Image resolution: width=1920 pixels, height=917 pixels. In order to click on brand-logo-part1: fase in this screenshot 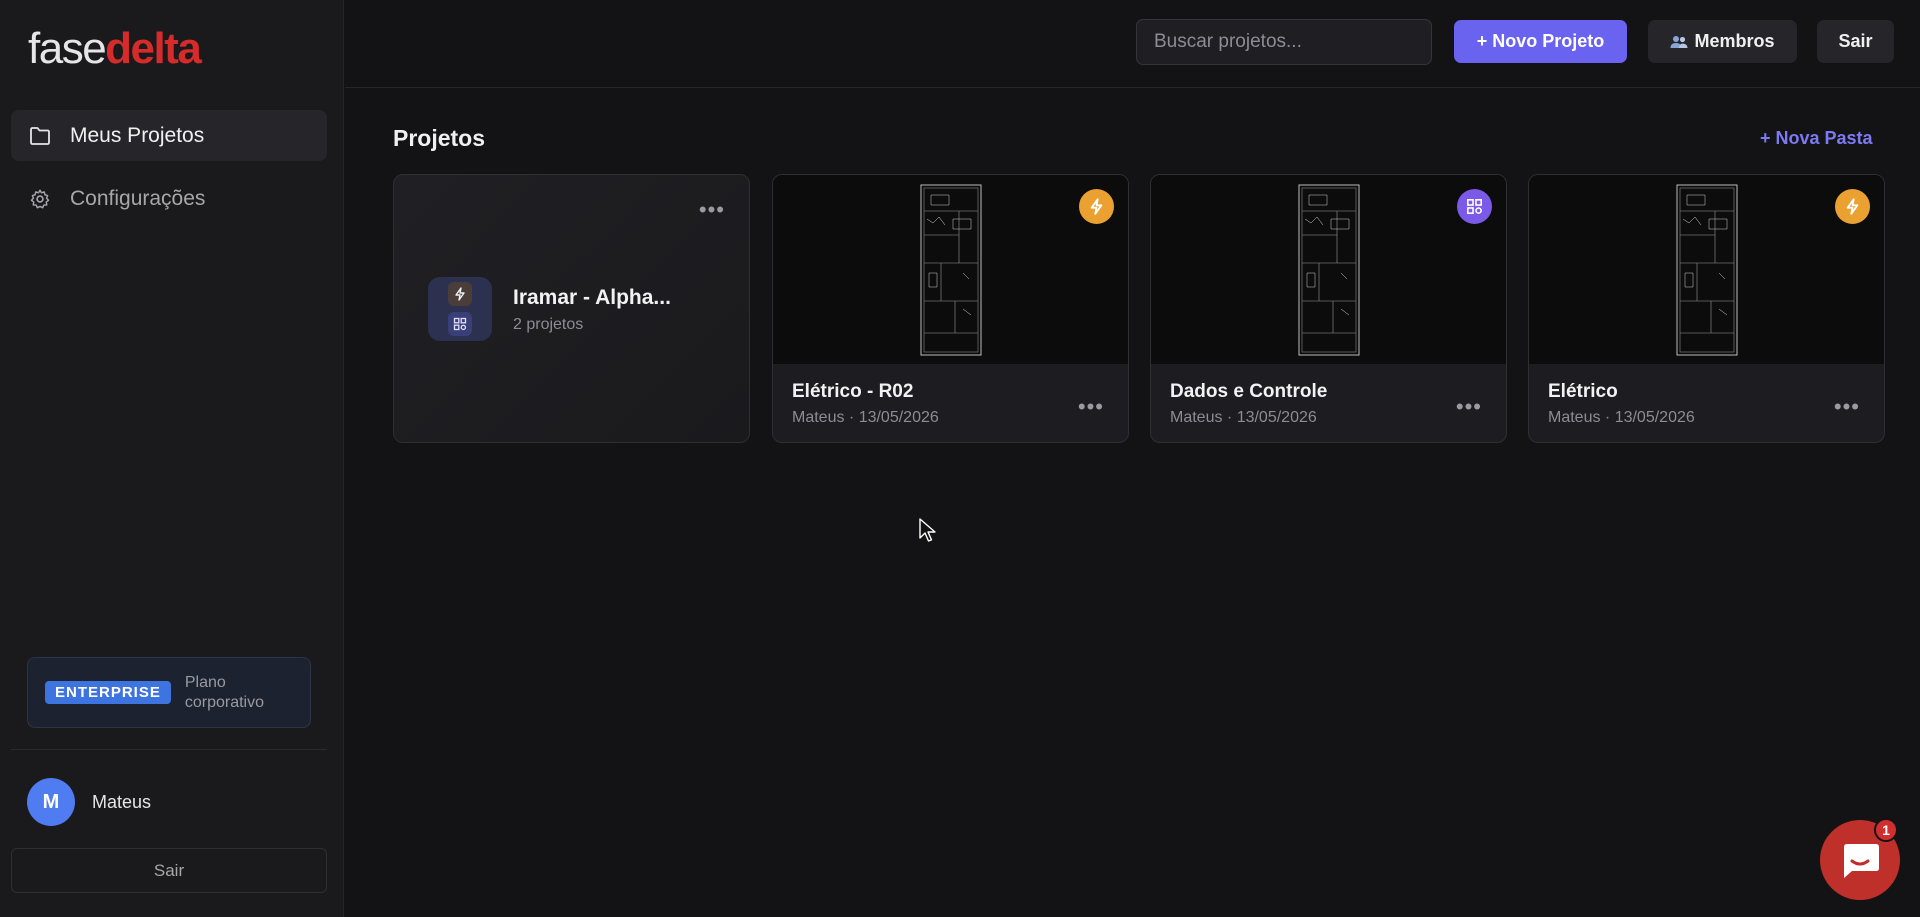, I will do `click(67, 48)`.